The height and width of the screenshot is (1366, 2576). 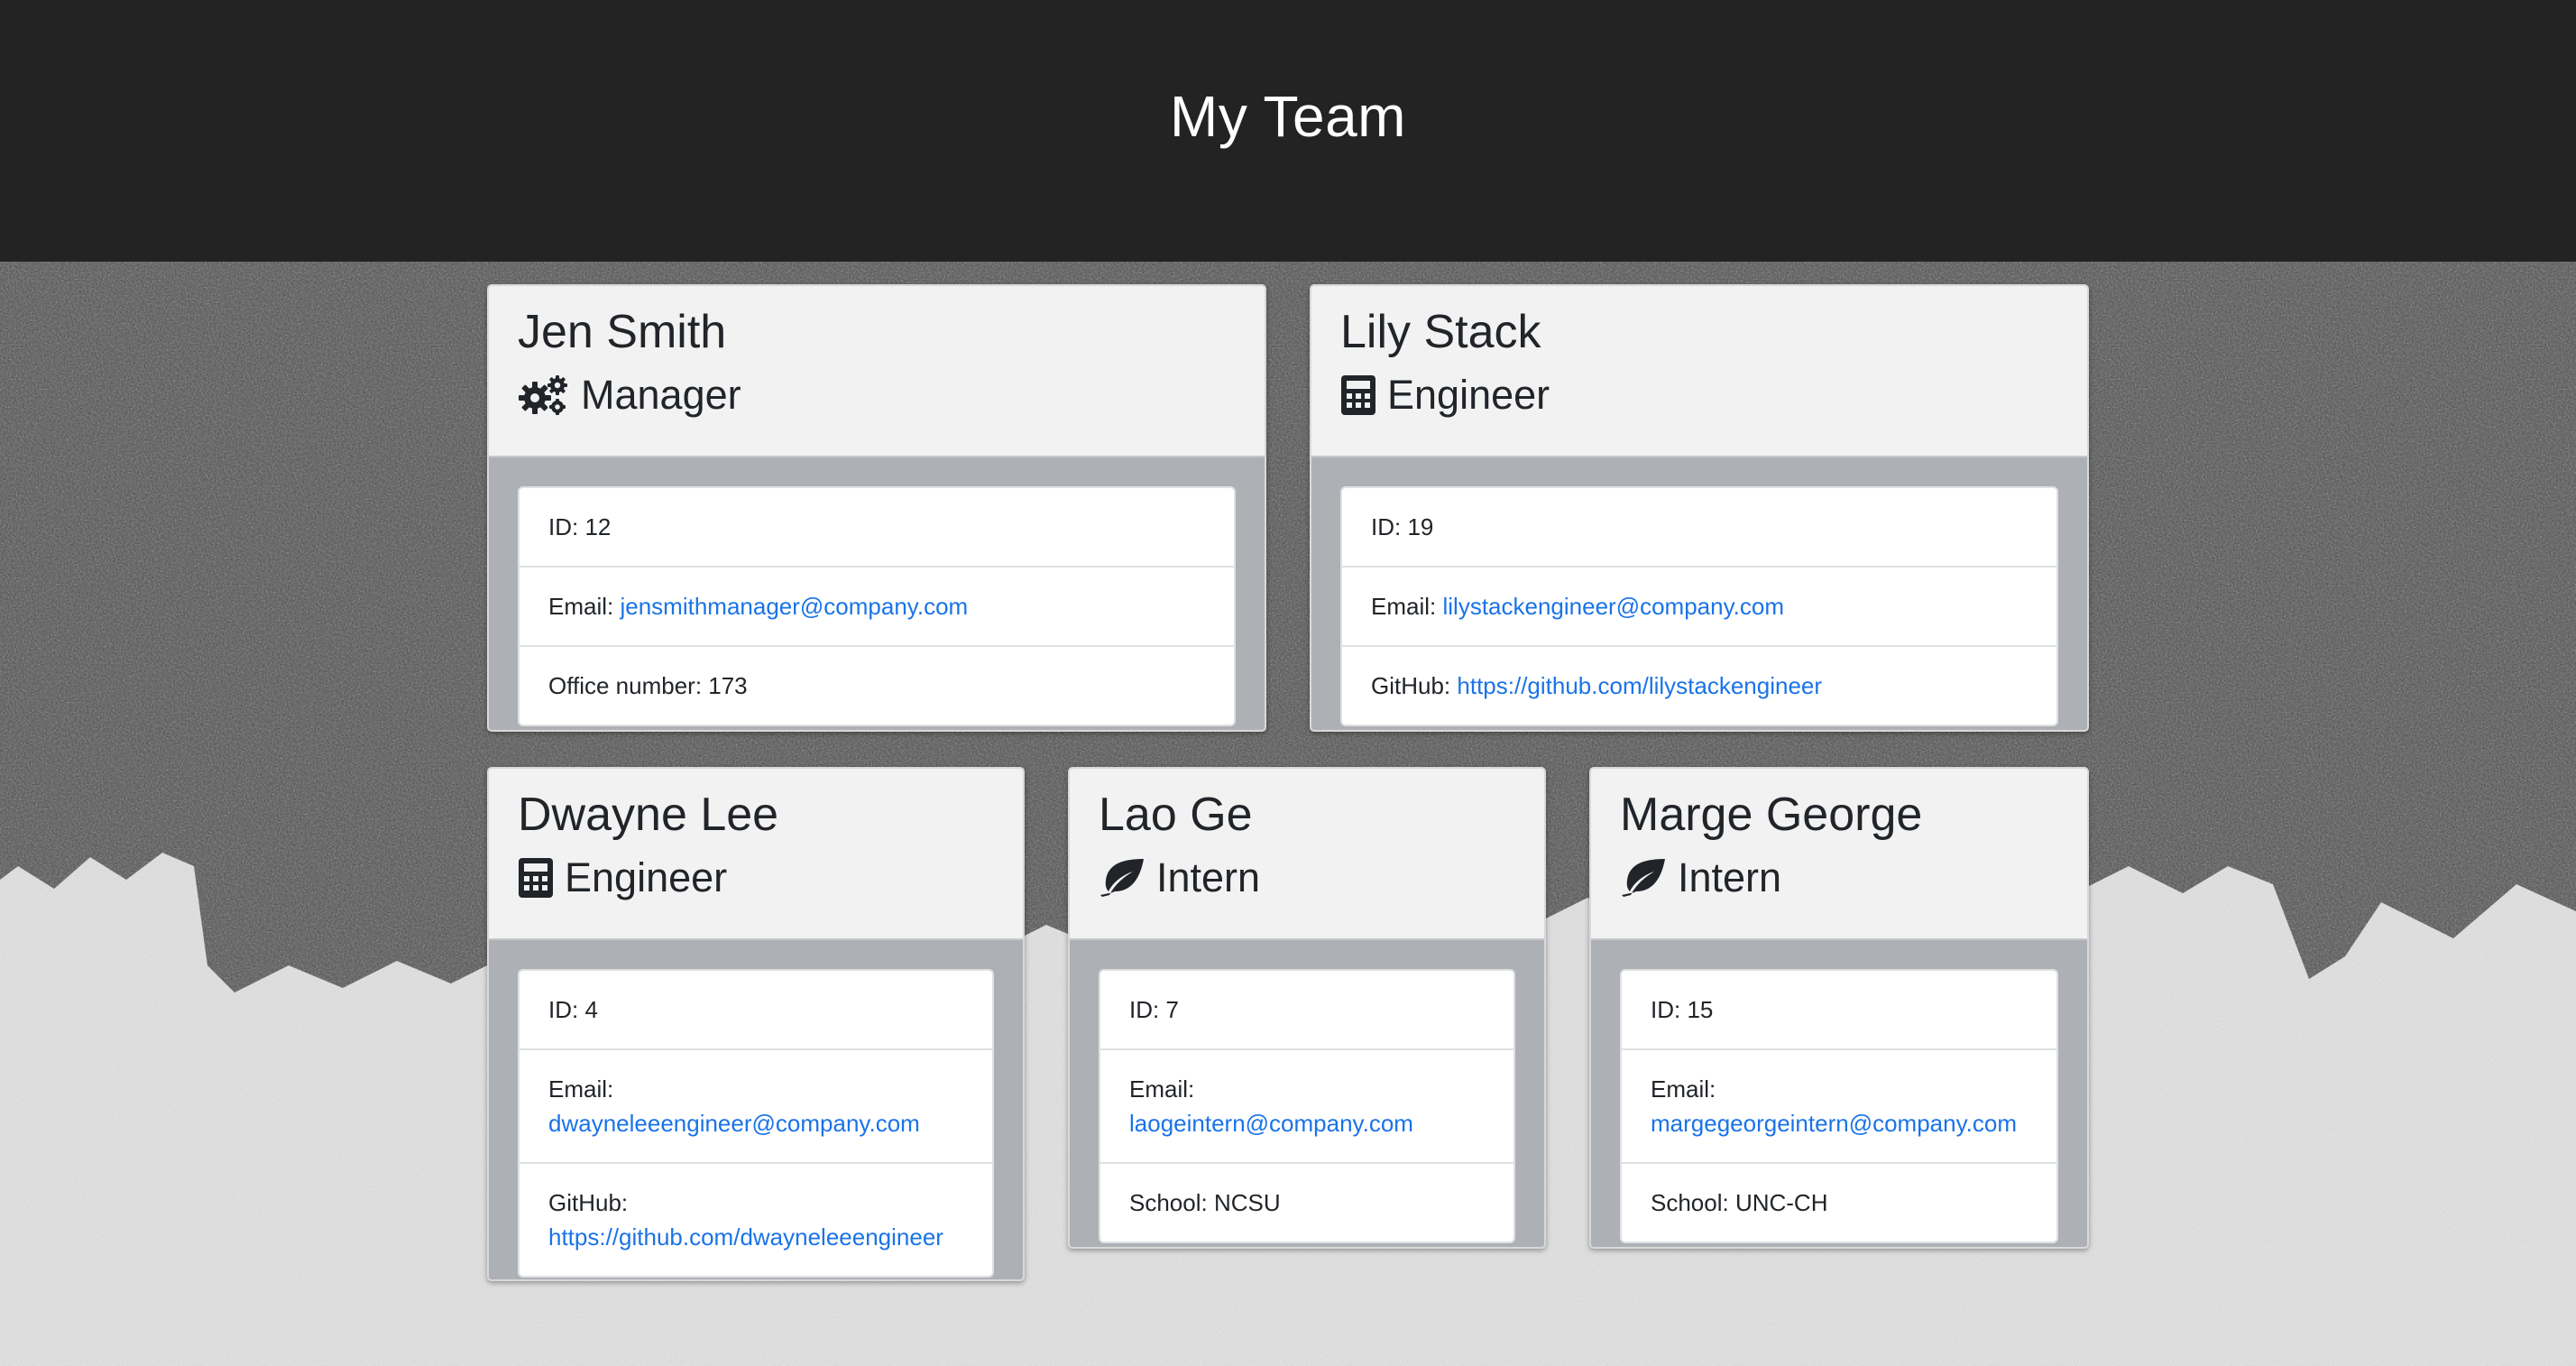 What do you see at coordinates (877, 685) in the screenshot?
I see `office-number-item: Office number: 173` at bounding box center [877, 685].